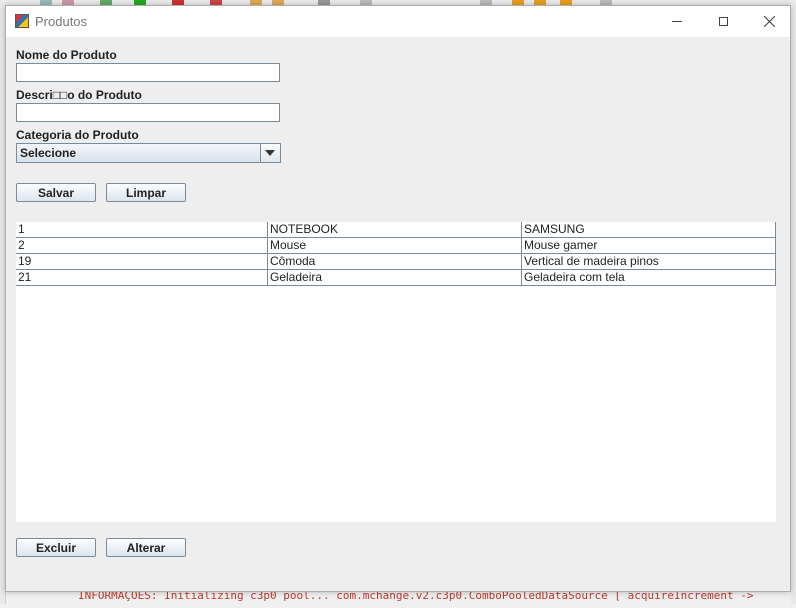 The image size is (796, 608). I want to click on maximize-button, so click(723, 21).